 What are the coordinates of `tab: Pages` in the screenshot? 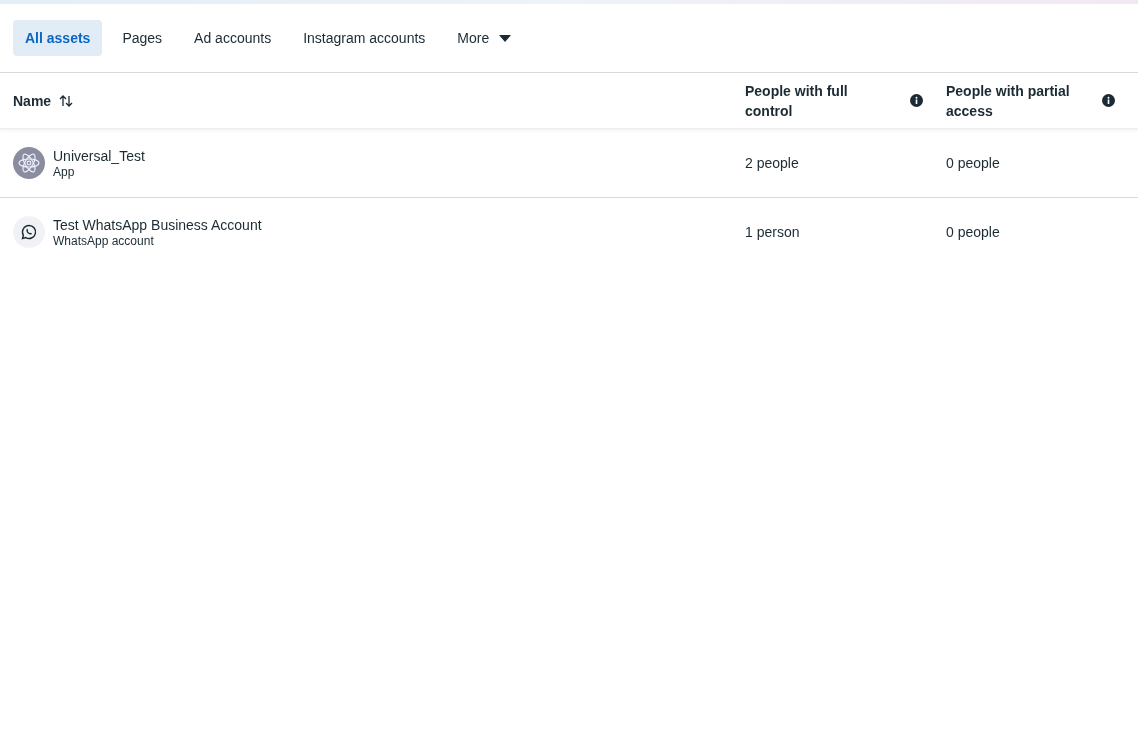 It's located at (142, 38).